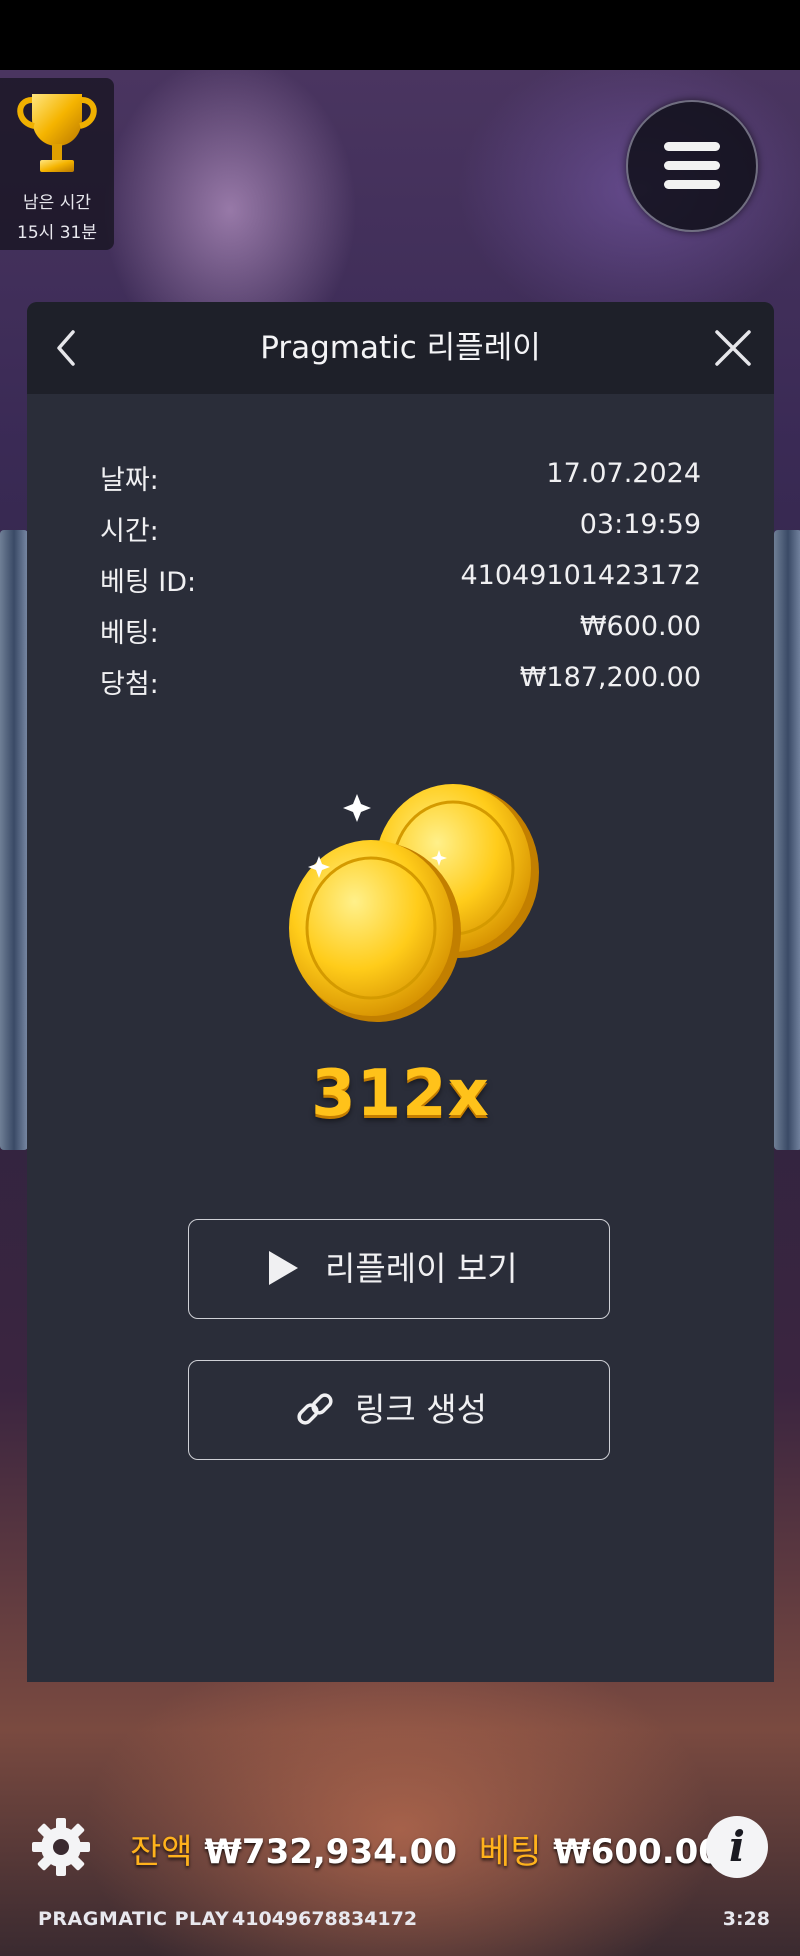 Image resolution: width=800 pixels, height=1956 pixels. I want to click on detail-row-win: 당첨: ₩187,200.00, so click(400, 684).